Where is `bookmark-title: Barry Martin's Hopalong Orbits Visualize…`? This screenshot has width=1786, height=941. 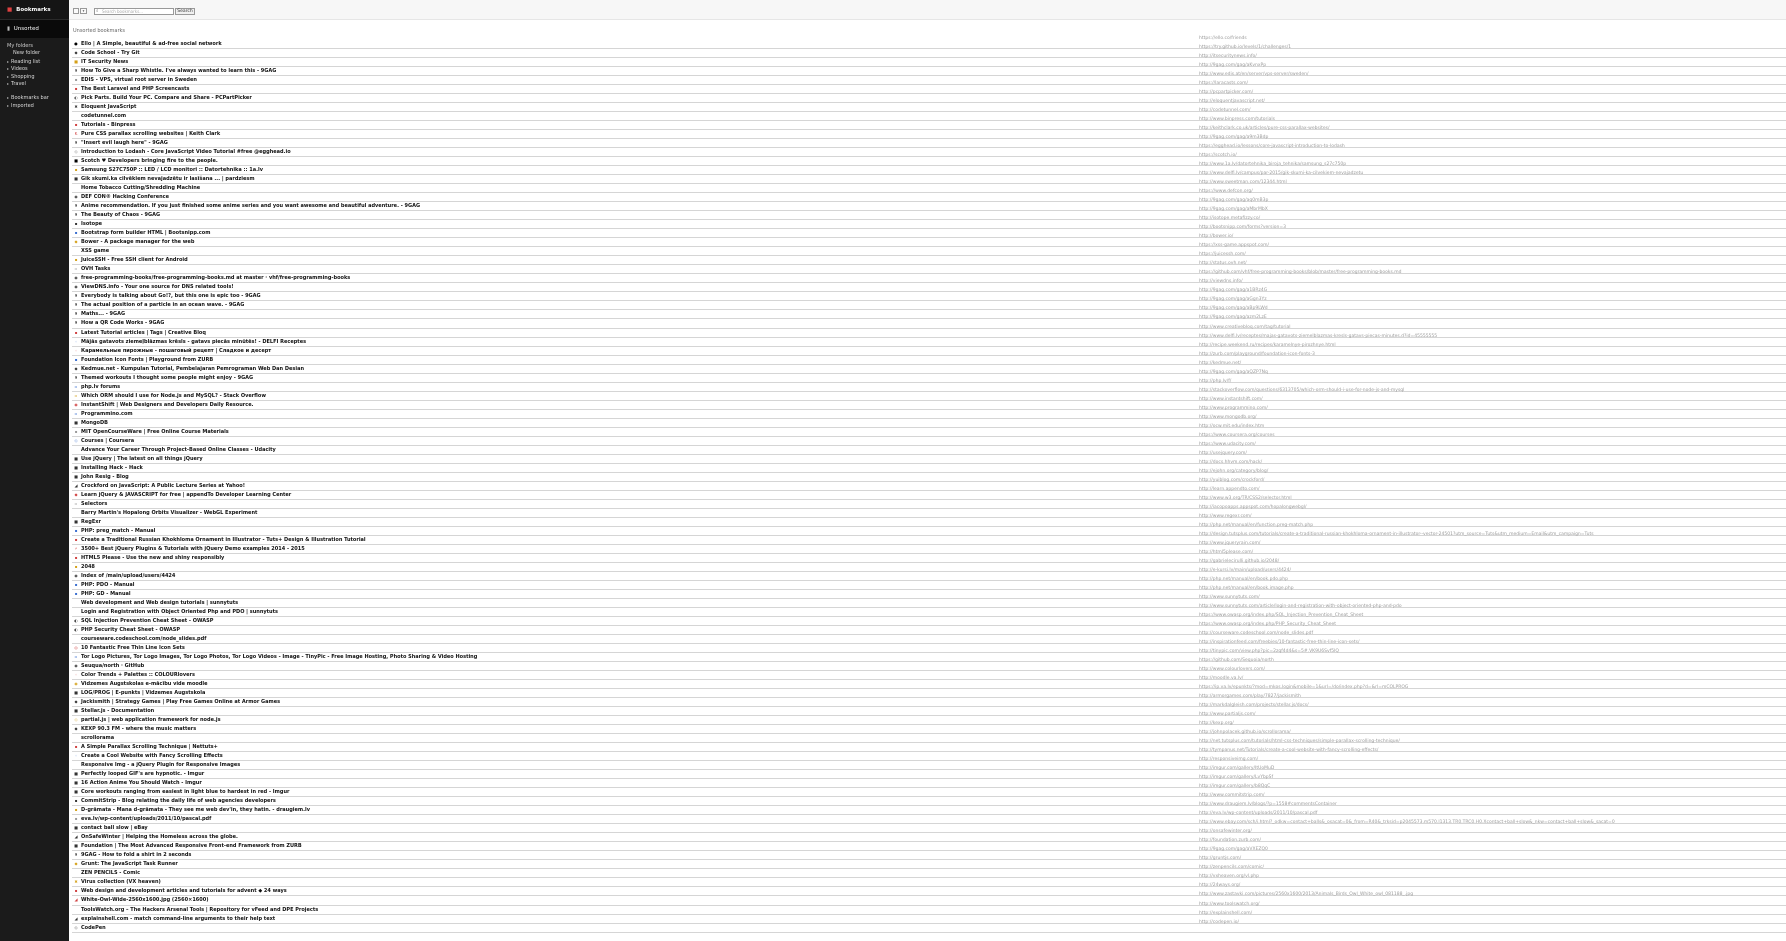 bookmark-title: Barry Martin's Hopalong Orbits Visualize… is located at coordinates (169, 513).